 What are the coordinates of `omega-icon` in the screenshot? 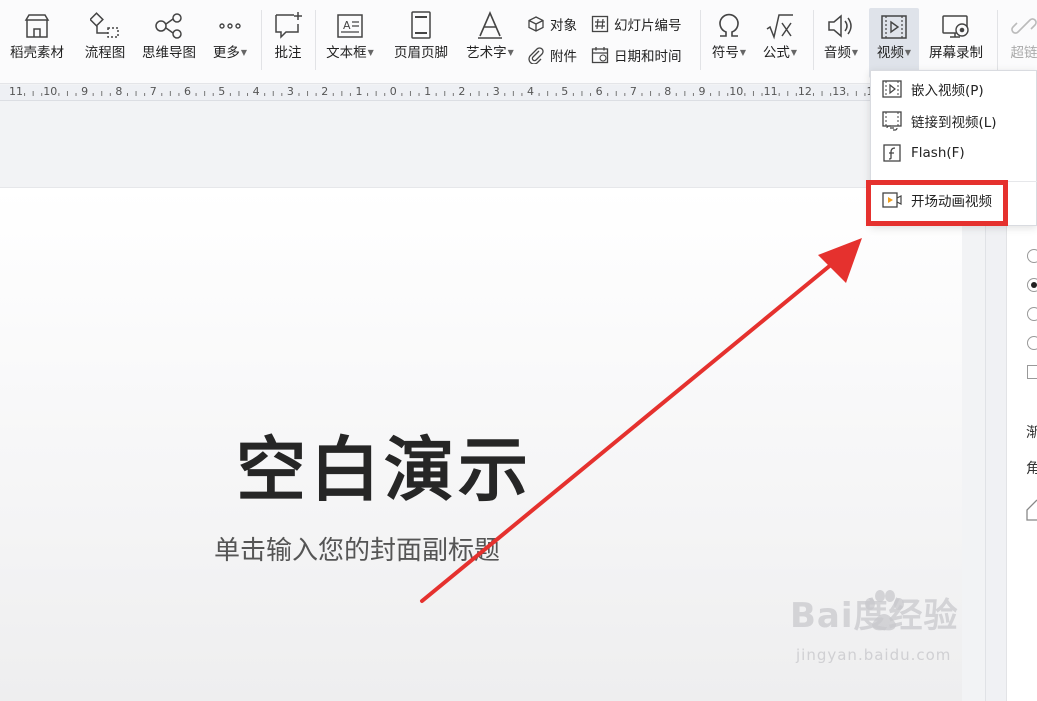 It's located at (729, 25).